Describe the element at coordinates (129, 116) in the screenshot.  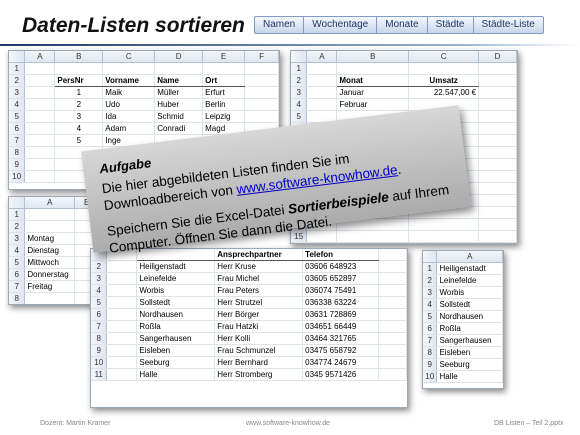
I see `sheet-cell: Ida` at that location.